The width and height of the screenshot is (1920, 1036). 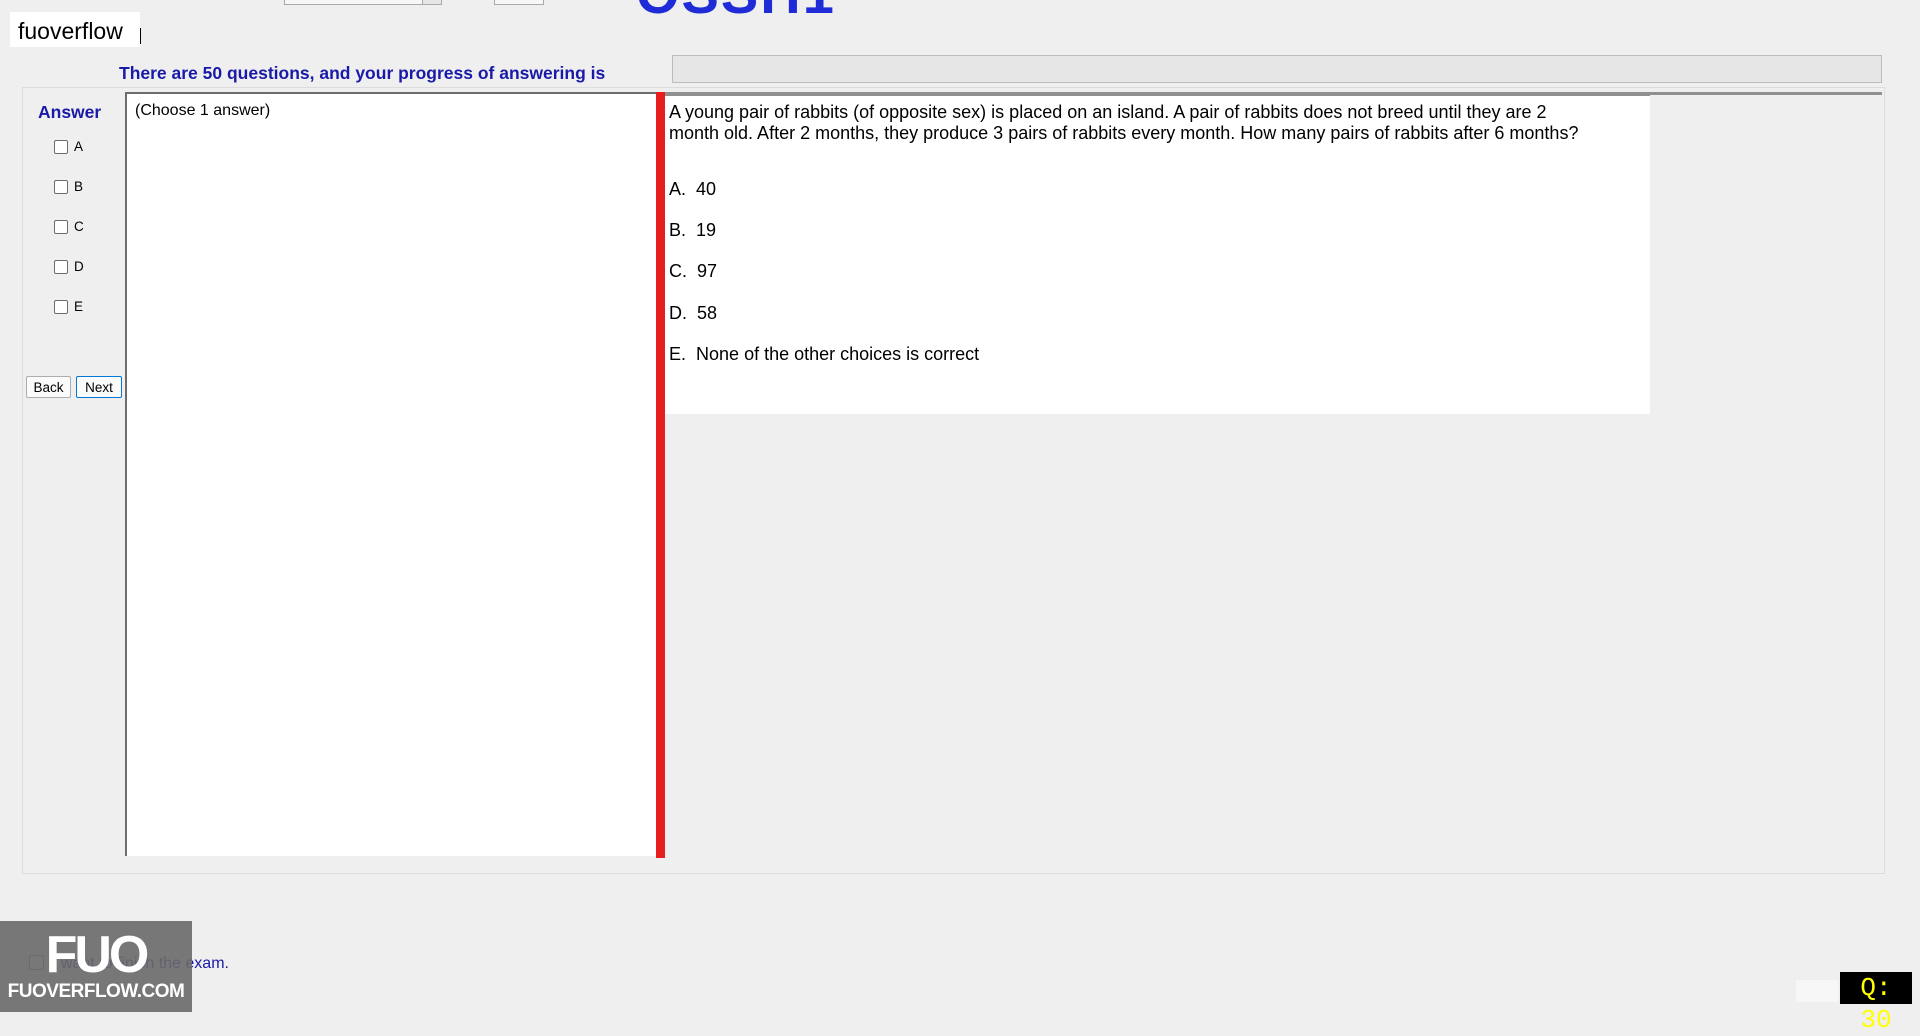 I want to click on option-d: D, so click(x=69, y=266).